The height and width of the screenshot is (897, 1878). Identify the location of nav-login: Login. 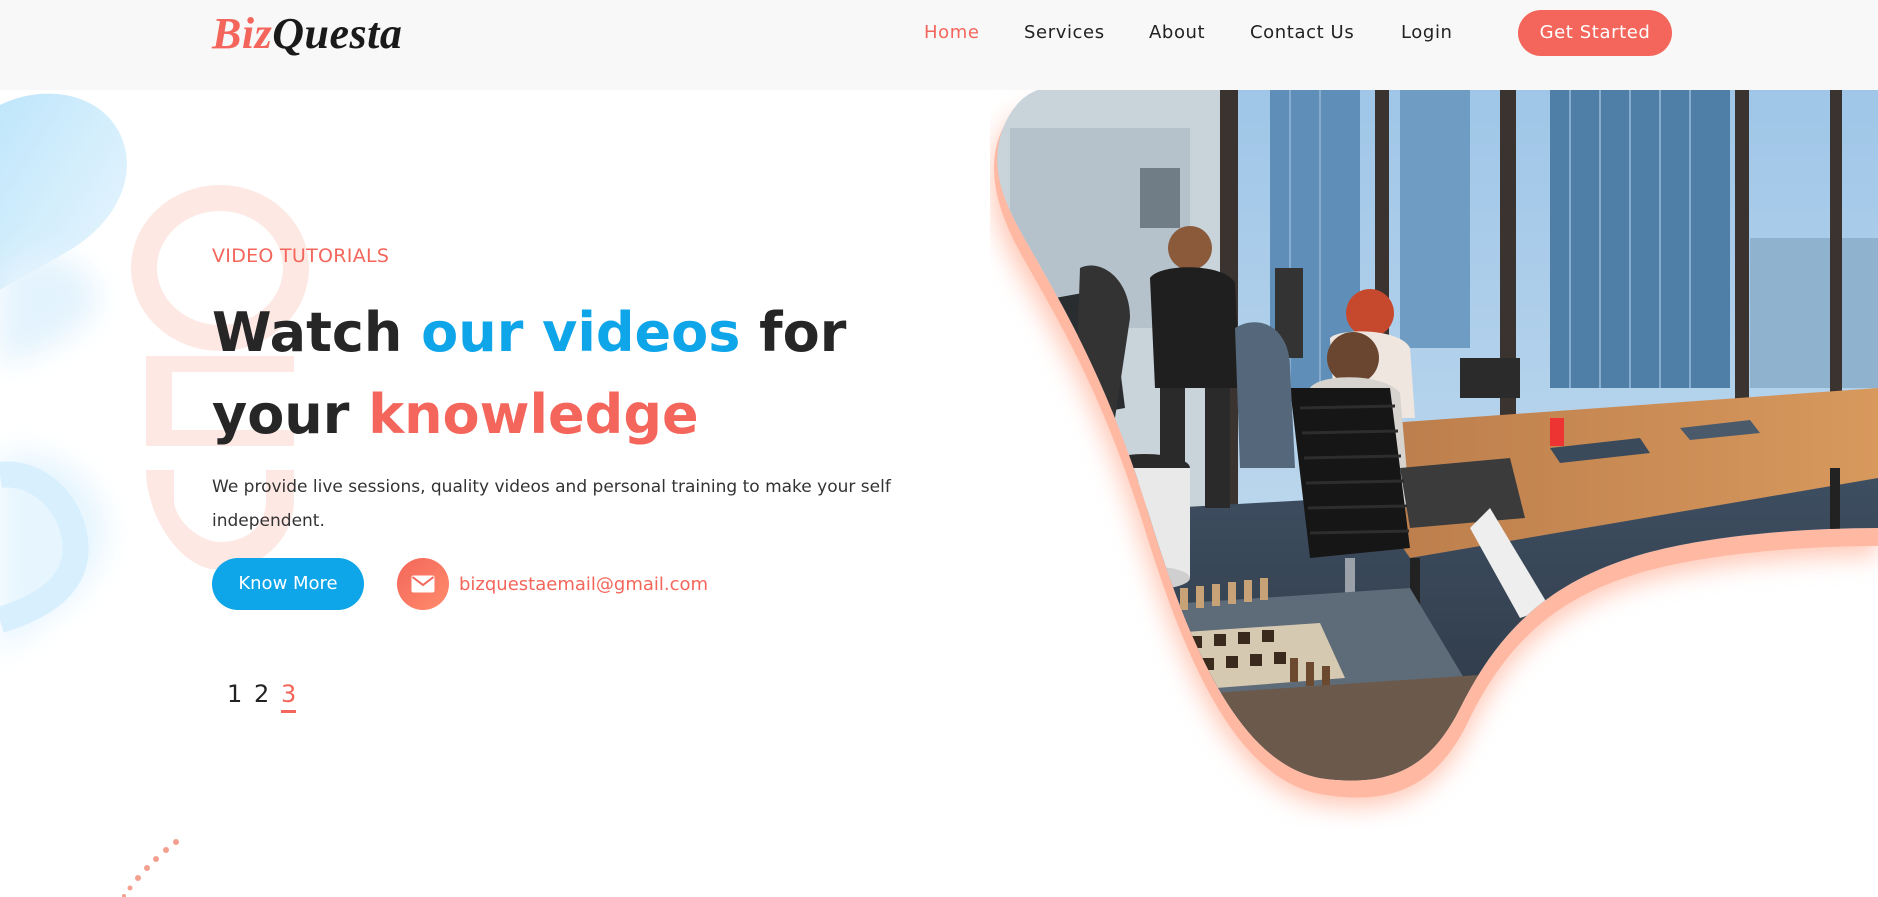
(1427, 33).